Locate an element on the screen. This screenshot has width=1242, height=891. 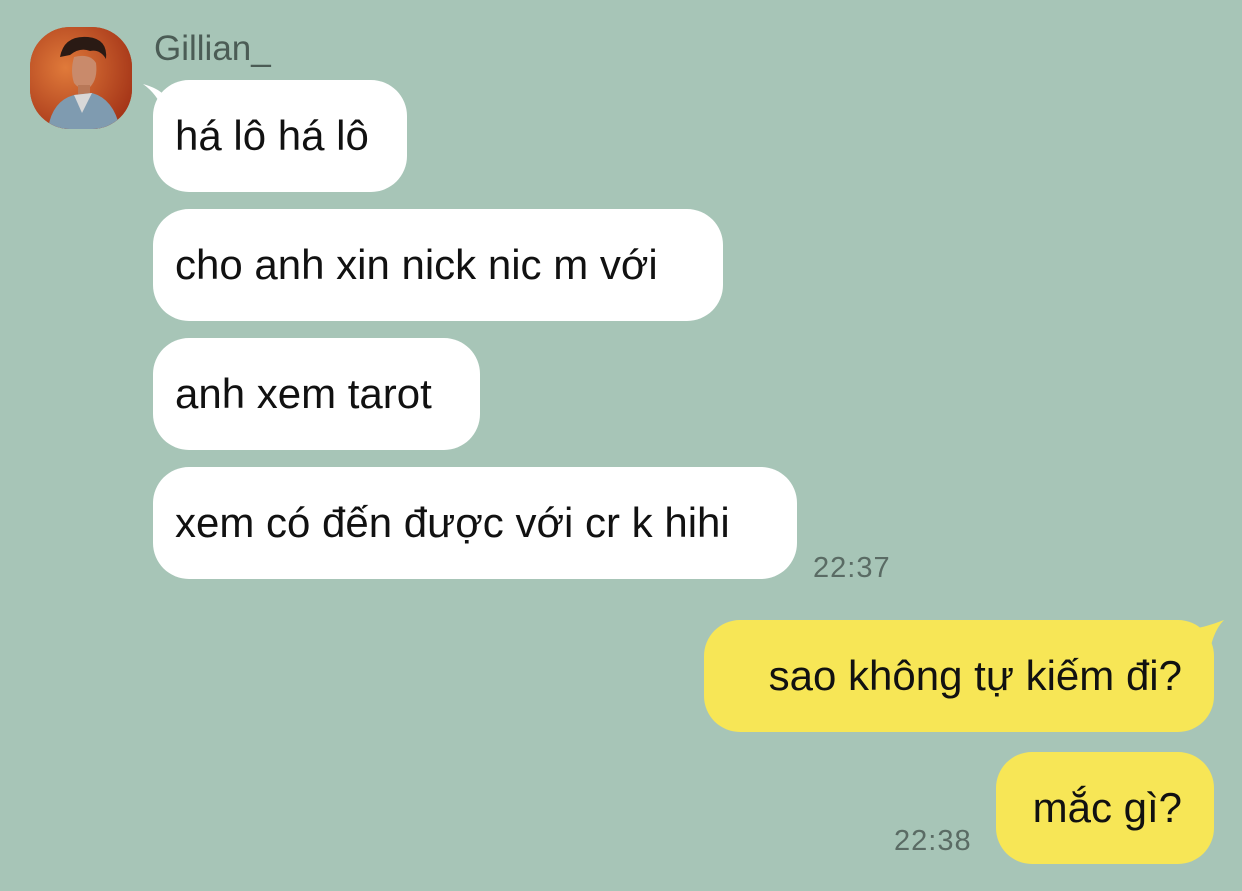
message-timestamp: 22:37 is located at coordinates (852, 568).